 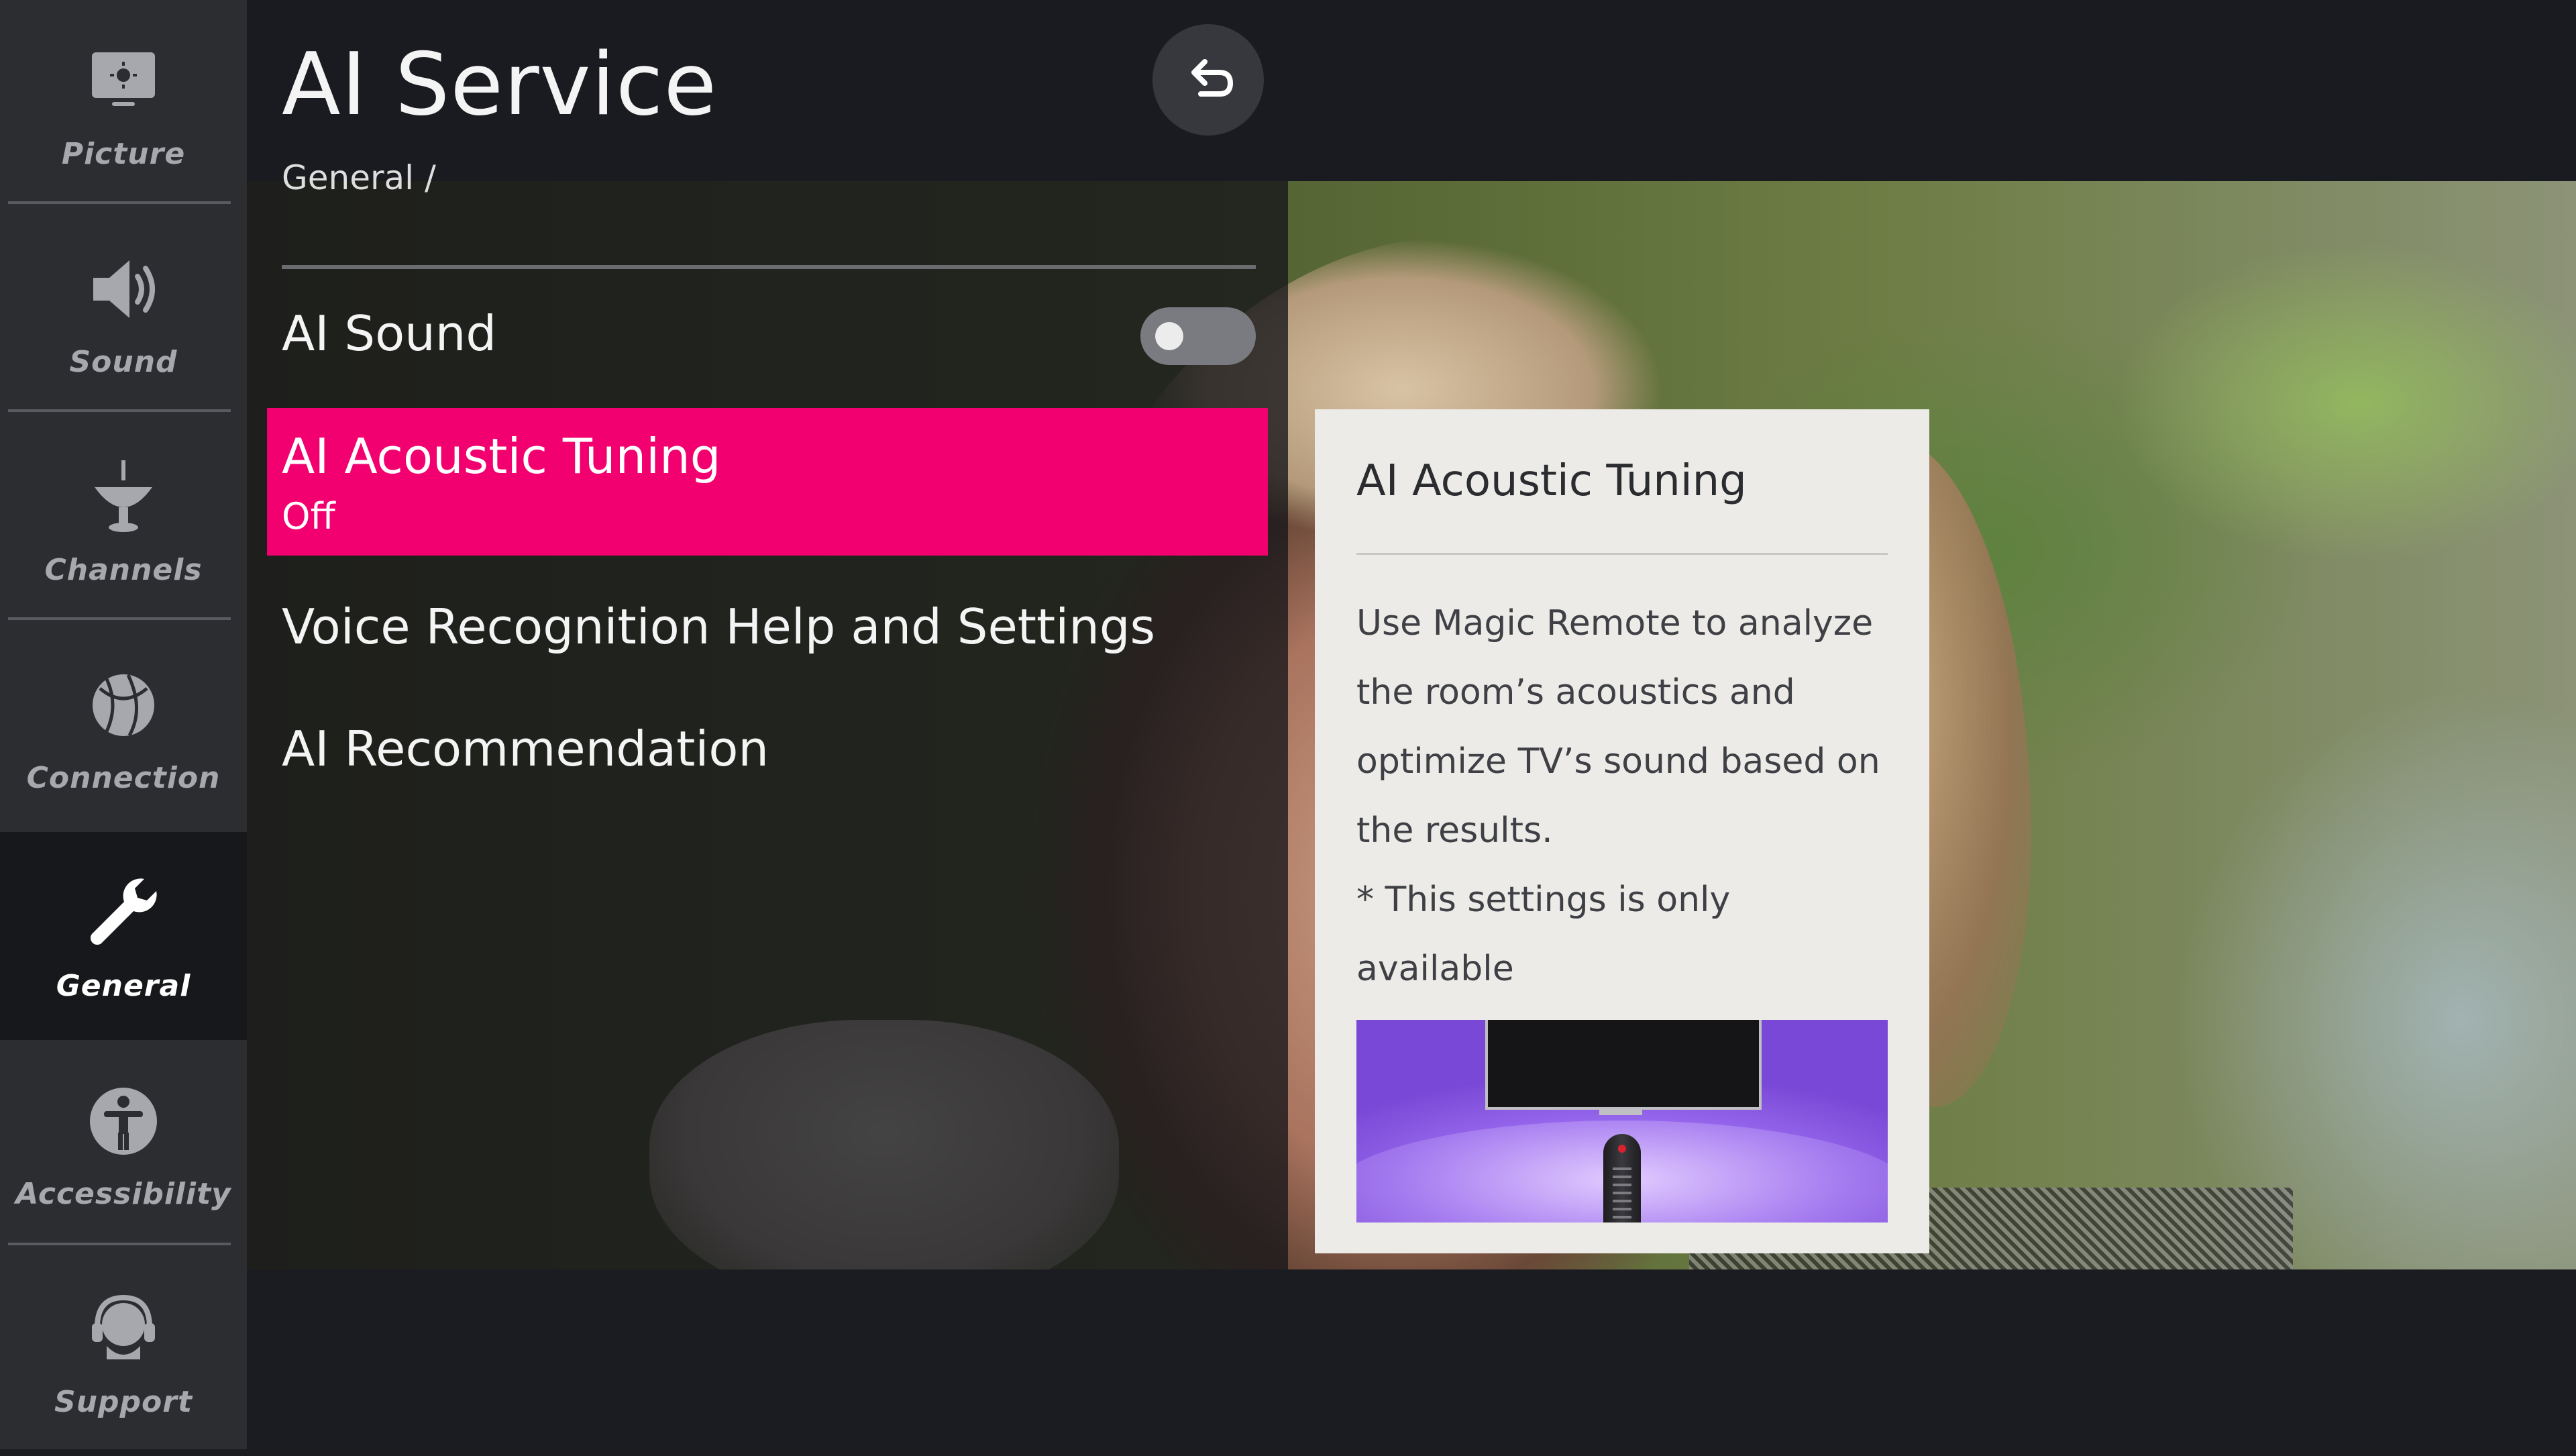 What do you see at coordinates (1622, 1149) in the screenshot?
I see `remote-power-button-icon` at bounding box center [1622, 1149].